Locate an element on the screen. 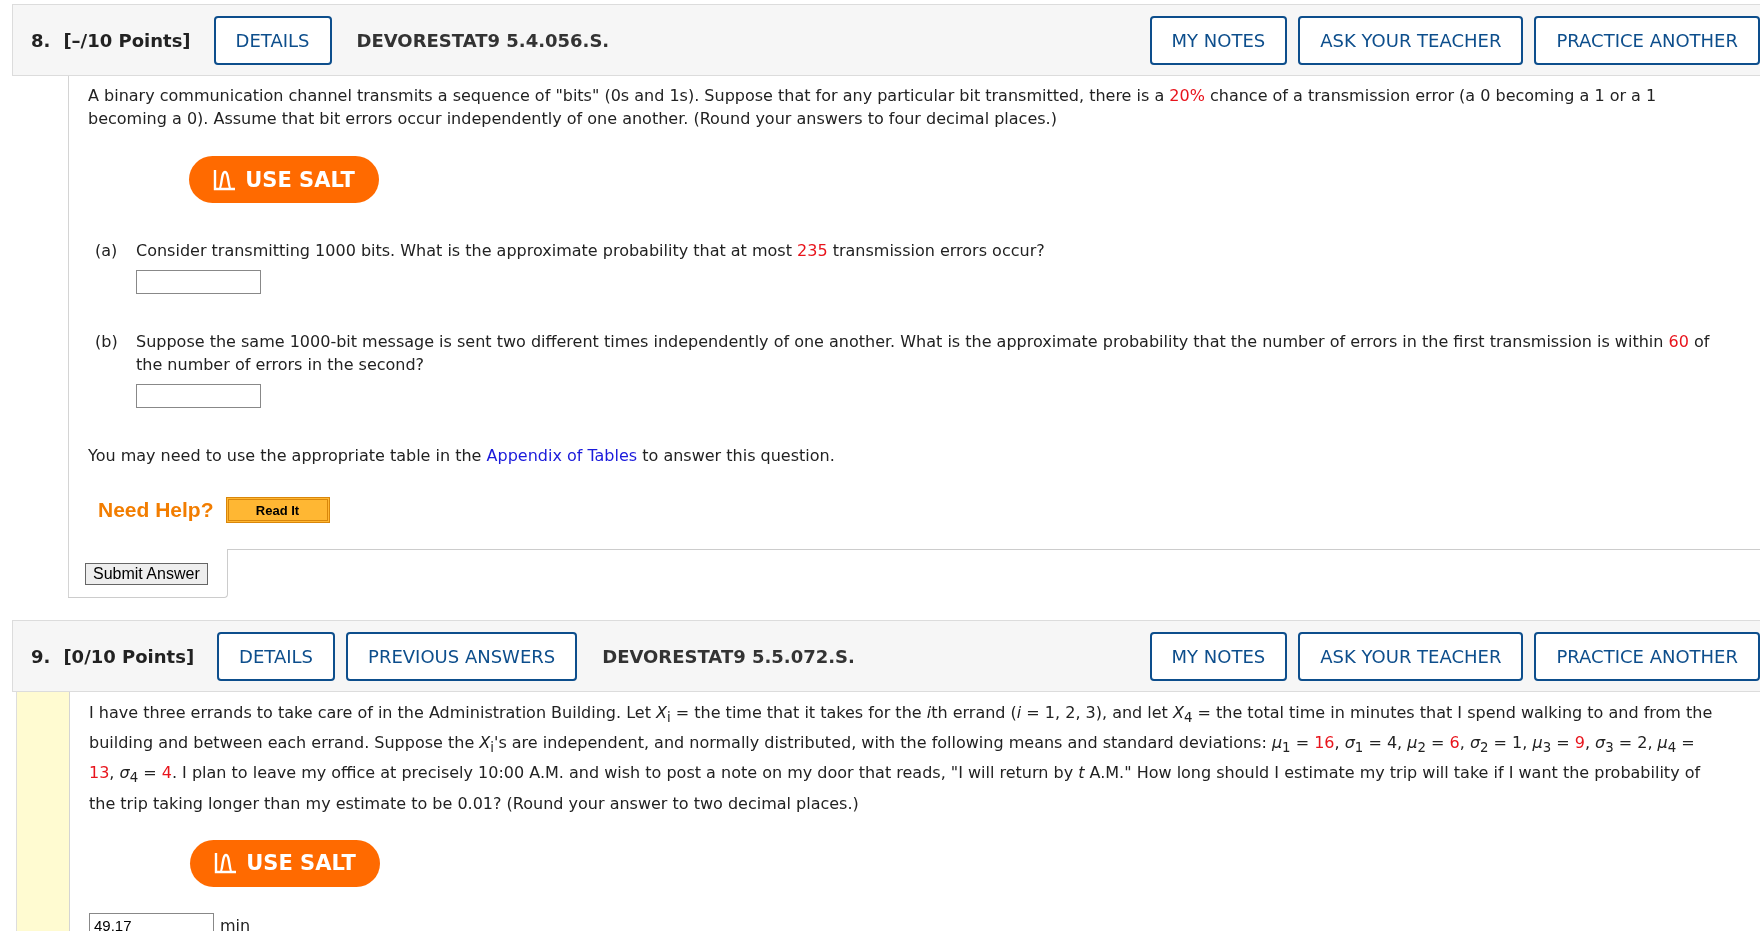 This screenshot has height=931, width=1760. question-number: 9. is located at coordinates (41, 656).